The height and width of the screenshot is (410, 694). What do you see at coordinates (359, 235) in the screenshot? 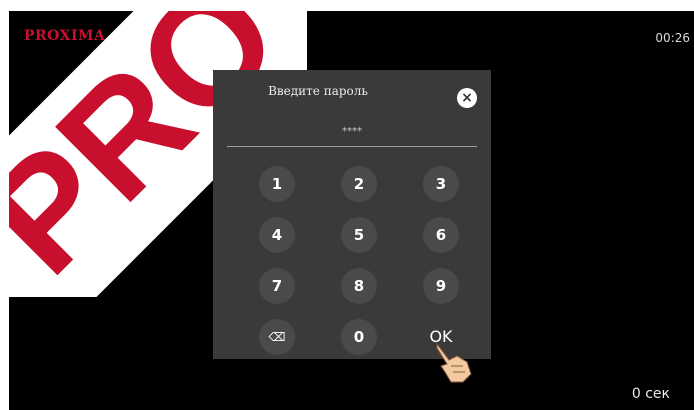
I see `key-5: 5` at bounding box center [359, 235].